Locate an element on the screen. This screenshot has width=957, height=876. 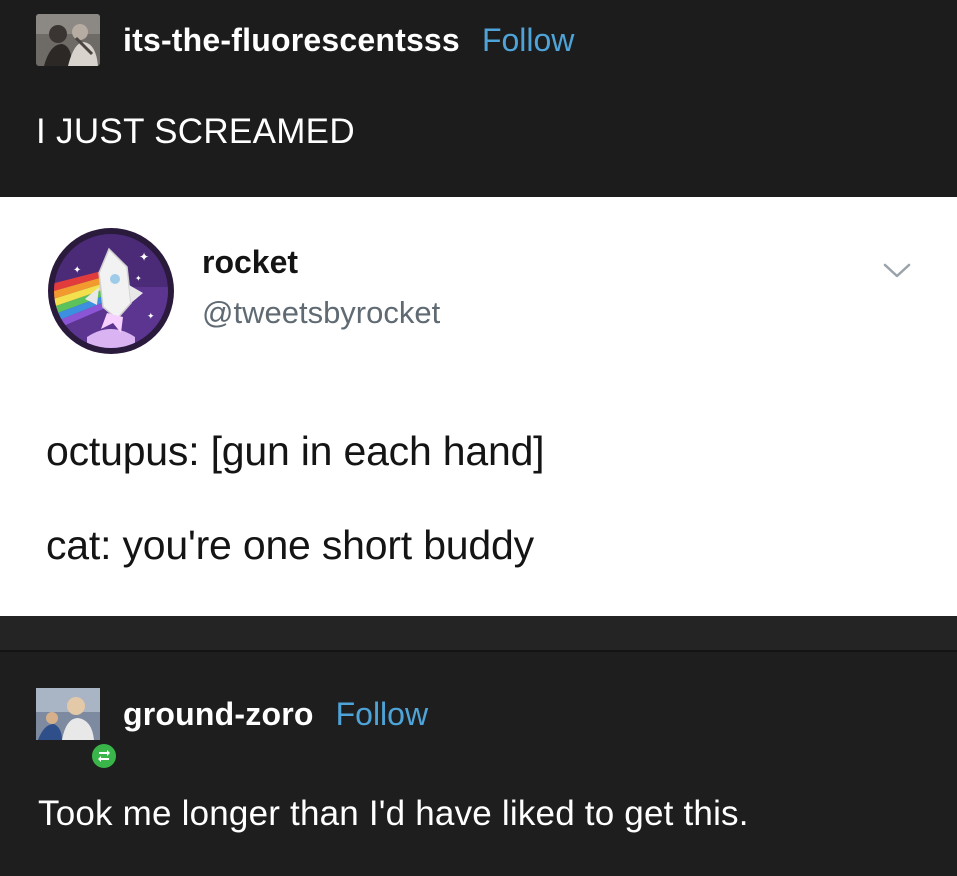
tweet-display-name: rocket is located at coordinates (250, 262).